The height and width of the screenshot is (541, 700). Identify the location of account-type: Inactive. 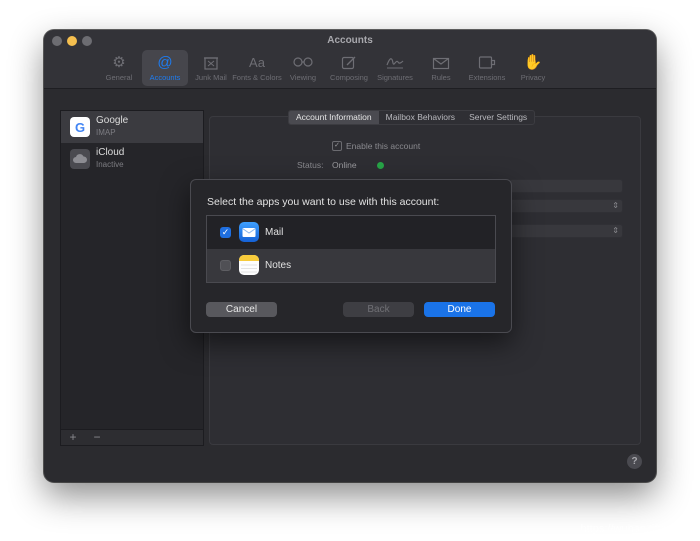
(110, 164).